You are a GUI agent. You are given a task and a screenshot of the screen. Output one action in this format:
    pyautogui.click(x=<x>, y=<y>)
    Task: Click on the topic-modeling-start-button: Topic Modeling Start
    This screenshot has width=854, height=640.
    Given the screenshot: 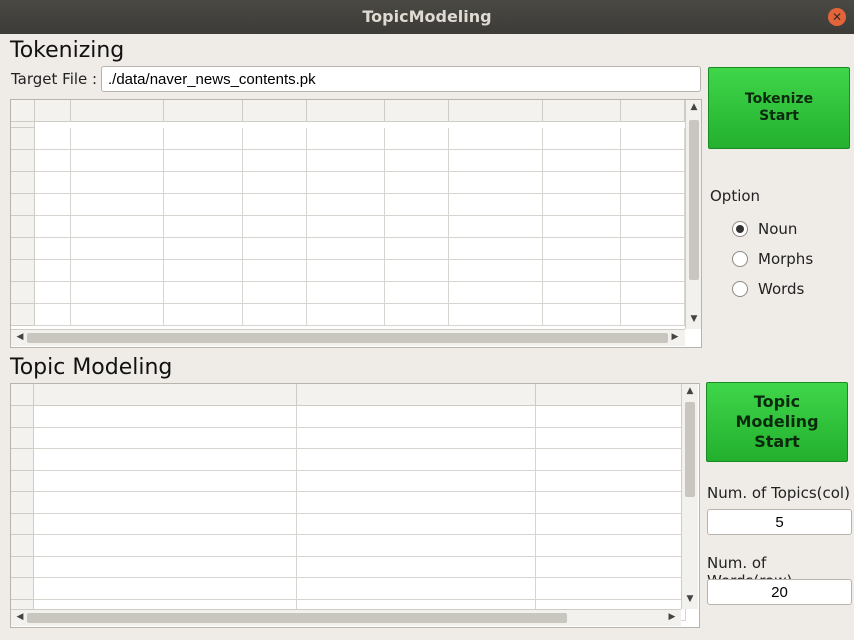 What is the action you would take?
    pyautogui.click(x=777, y=422)
    